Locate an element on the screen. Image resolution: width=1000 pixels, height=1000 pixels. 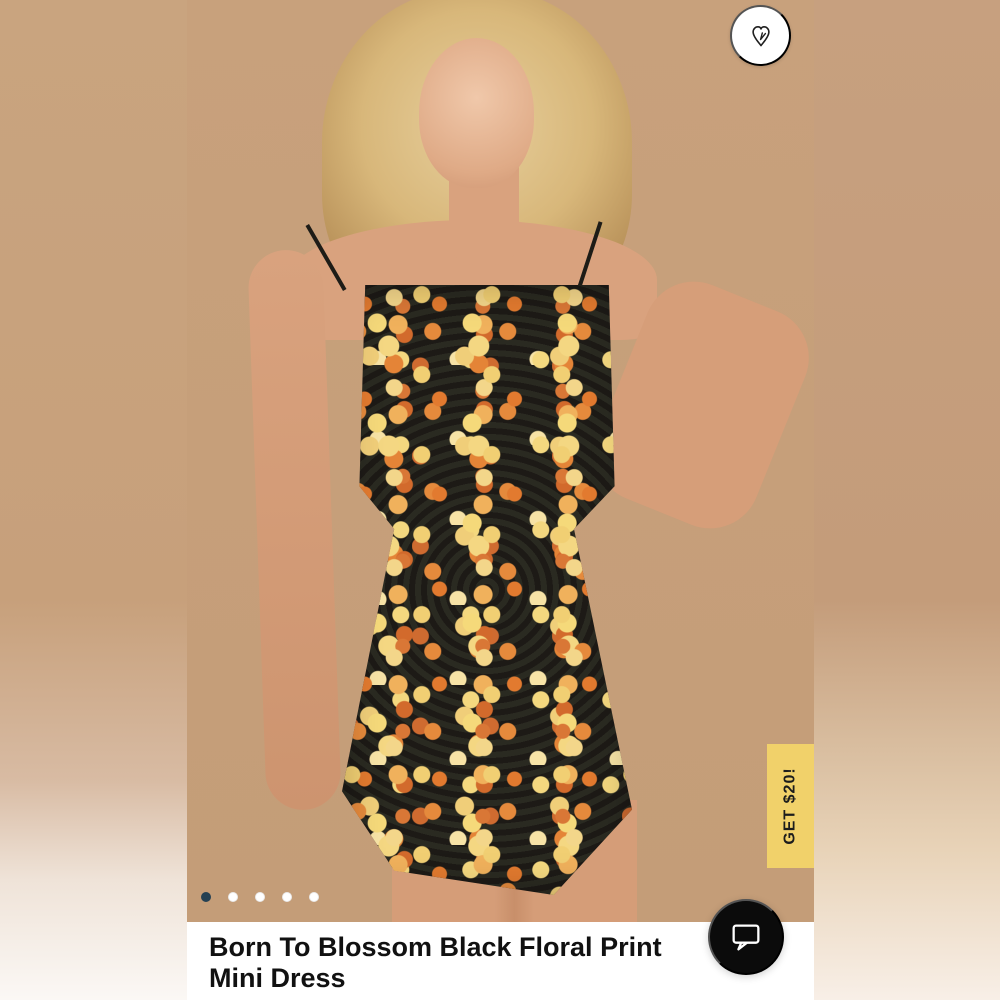
promo-label: GET $20! is located at coordinates (790, 806).